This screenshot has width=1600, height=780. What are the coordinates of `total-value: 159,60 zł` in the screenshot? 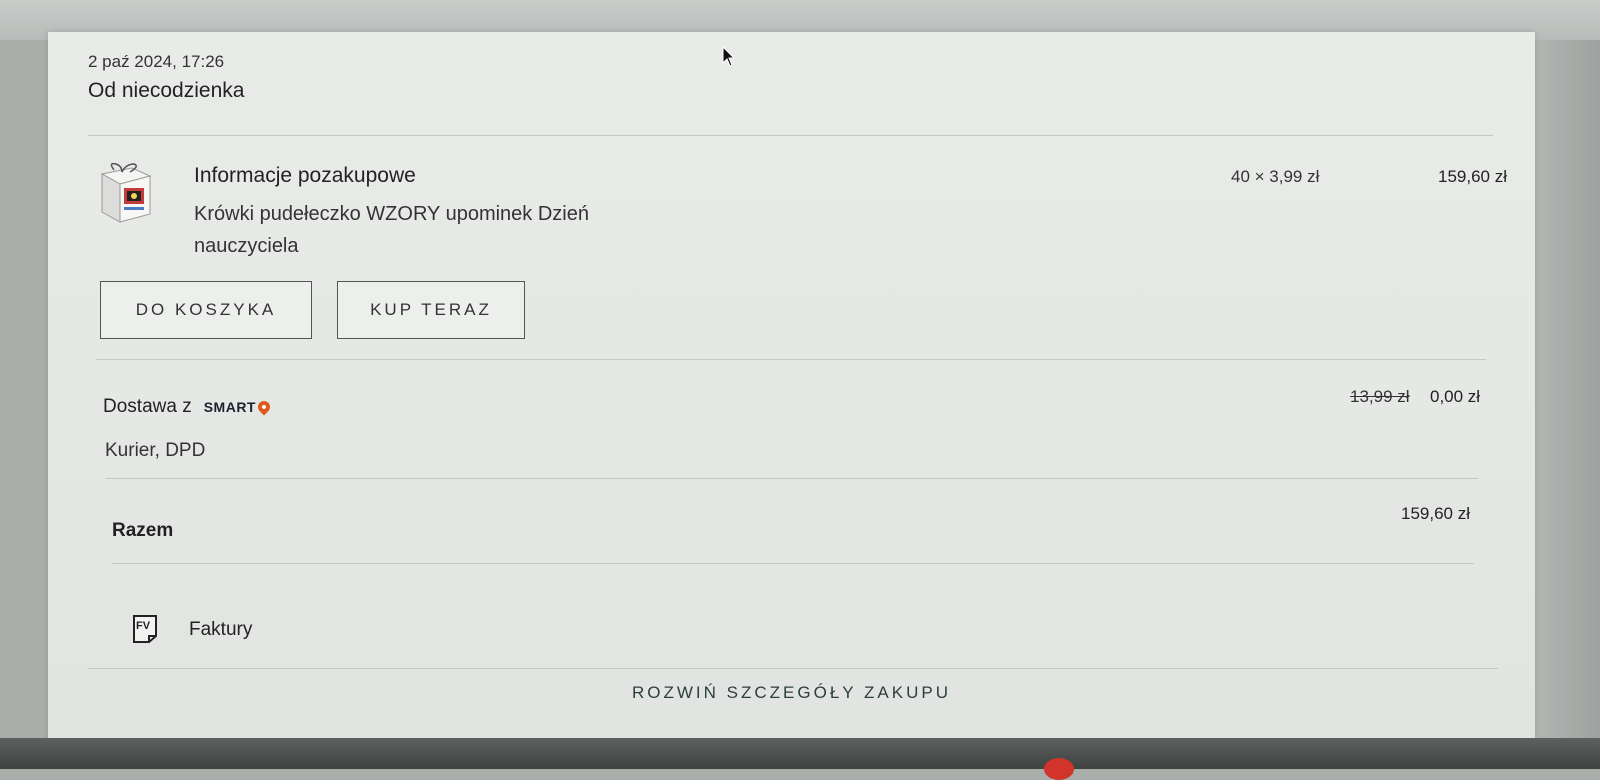 It's located at (1435, 513).